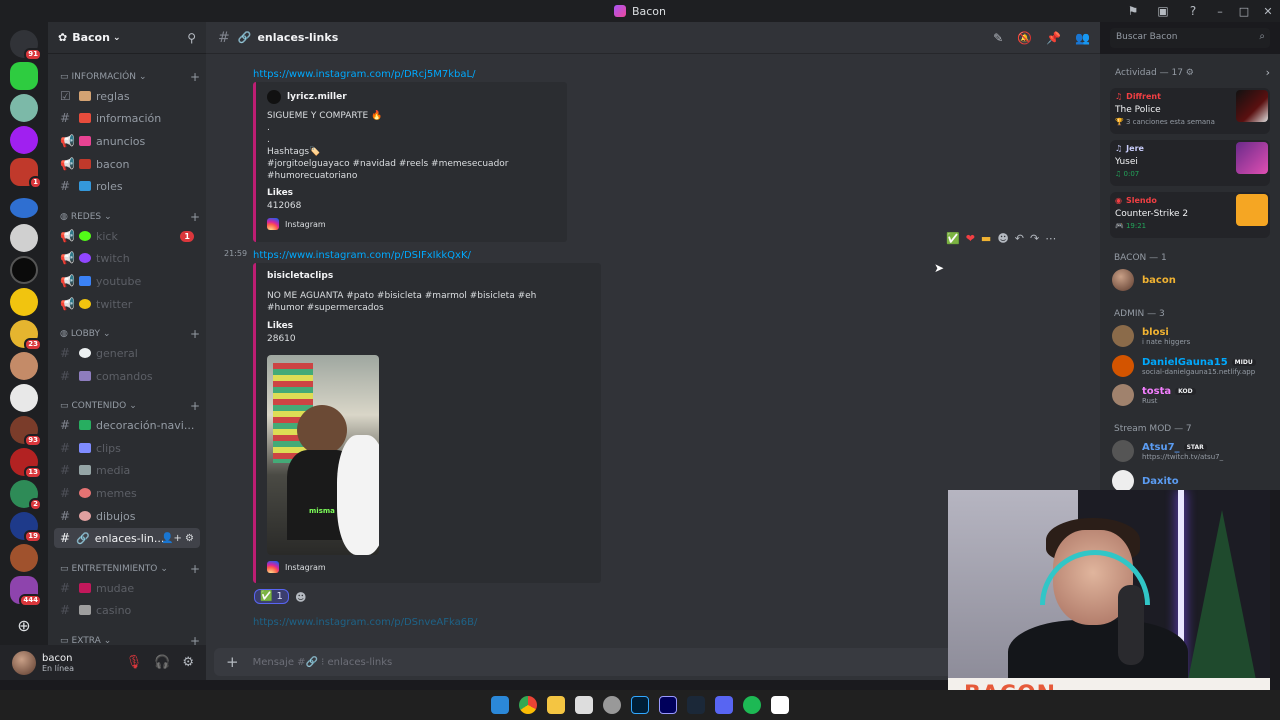 The width and height of the screenshot is (1280, 720). Describe the element at coordinates (1053, 38) in the screenshot. I see `pin-icon: 📌` at that location.